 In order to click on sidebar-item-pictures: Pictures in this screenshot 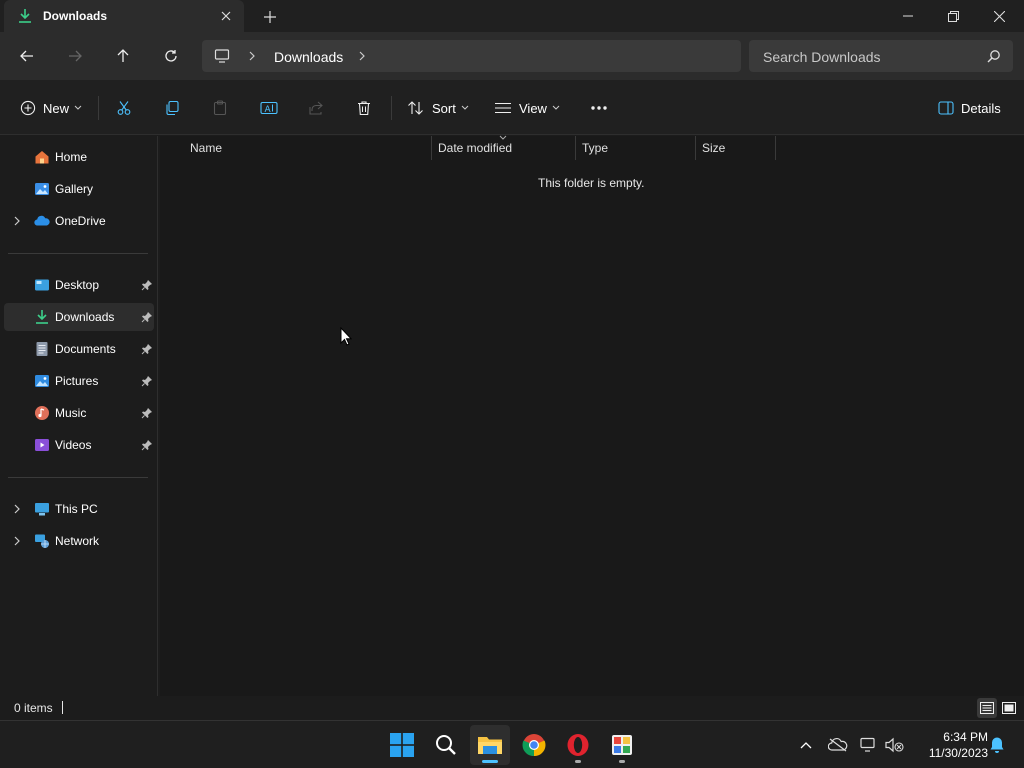, I will do `click(79, 381)`.